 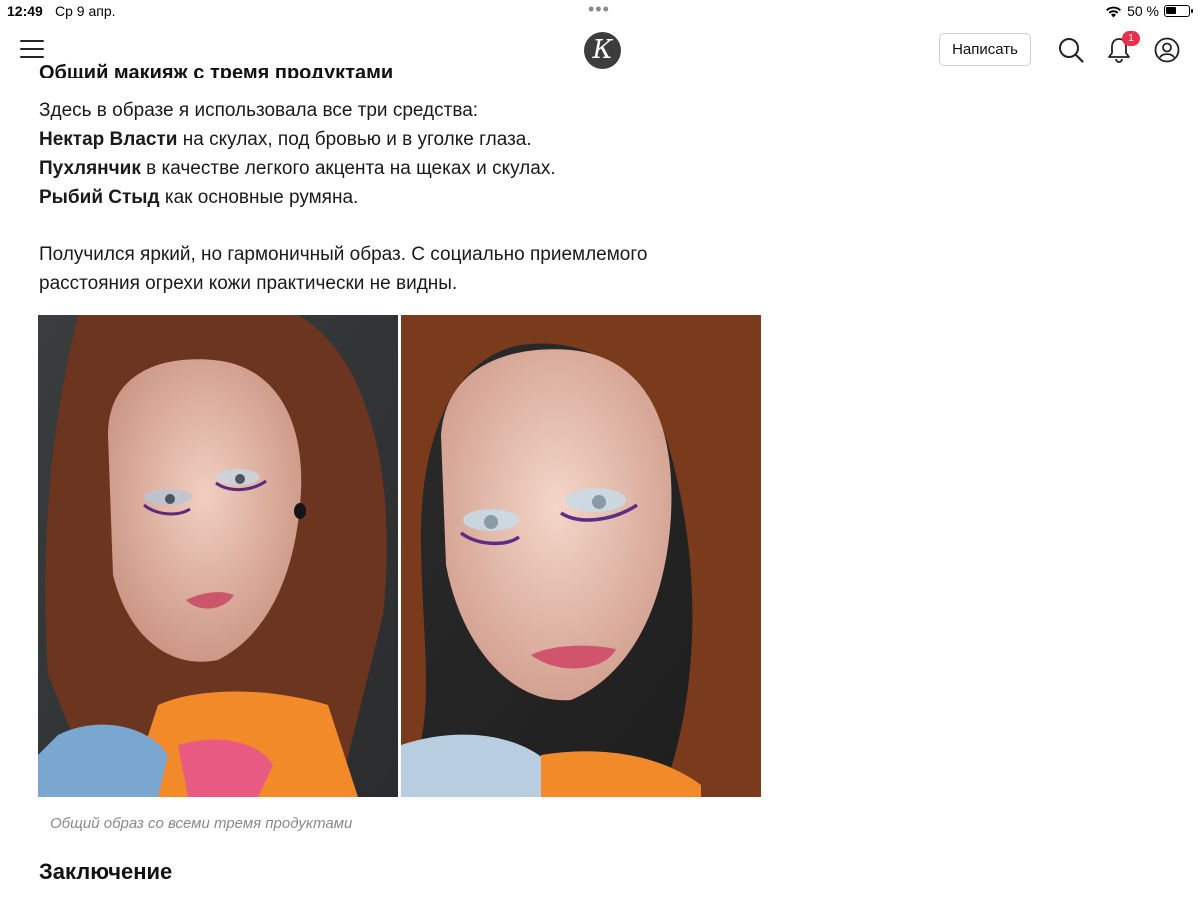 I want to click on menu-icon, so click(x=32, y=50).